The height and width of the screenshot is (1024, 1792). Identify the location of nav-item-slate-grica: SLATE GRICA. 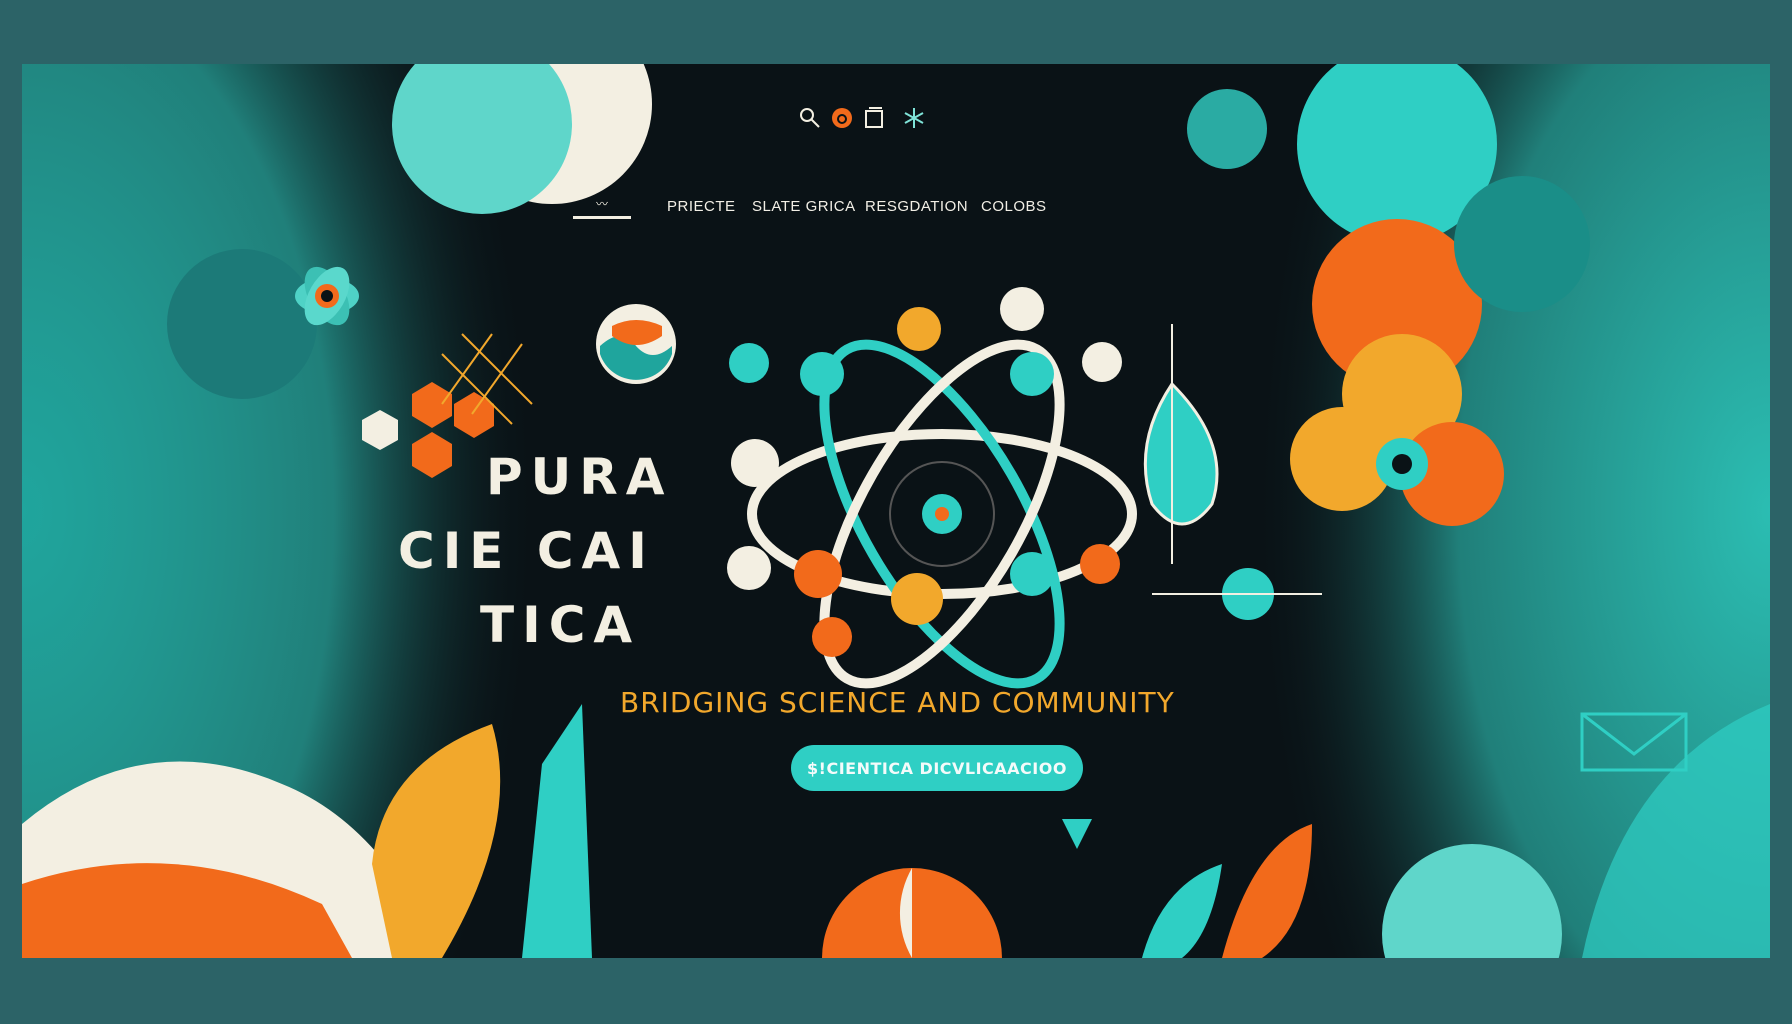
(804, 206).